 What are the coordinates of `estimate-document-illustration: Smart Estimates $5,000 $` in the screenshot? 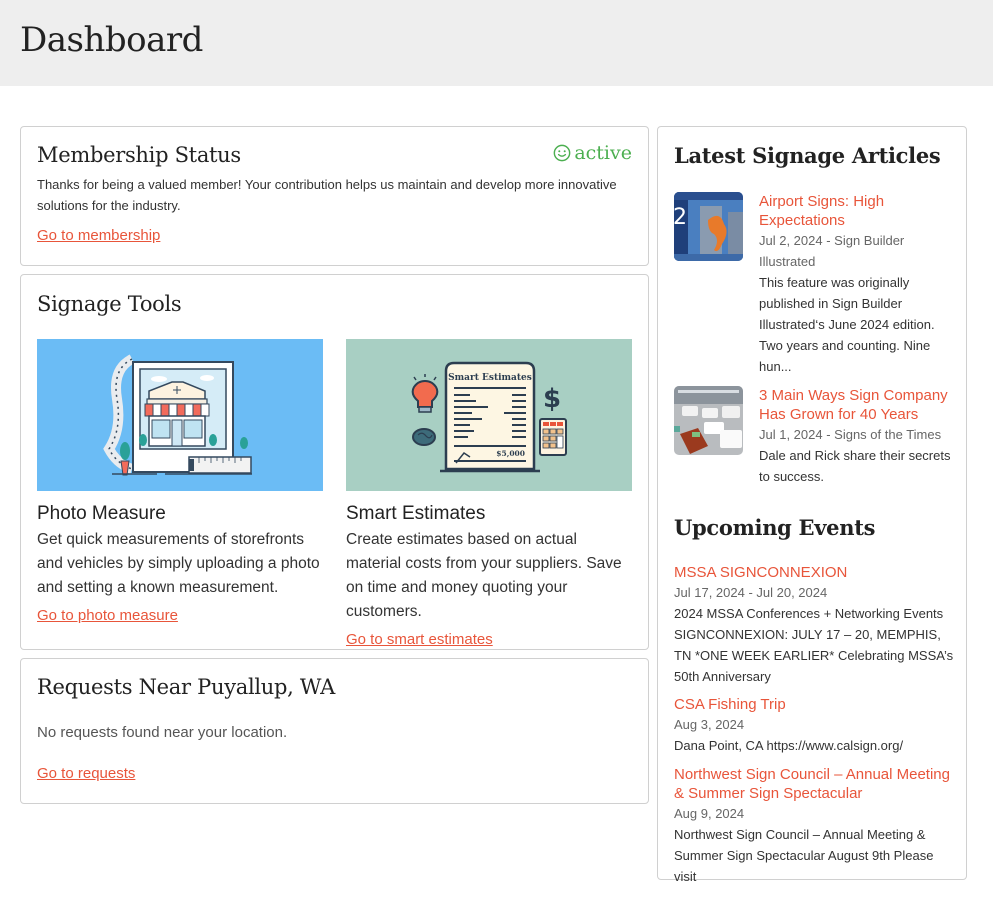 It's located at (489, 415).